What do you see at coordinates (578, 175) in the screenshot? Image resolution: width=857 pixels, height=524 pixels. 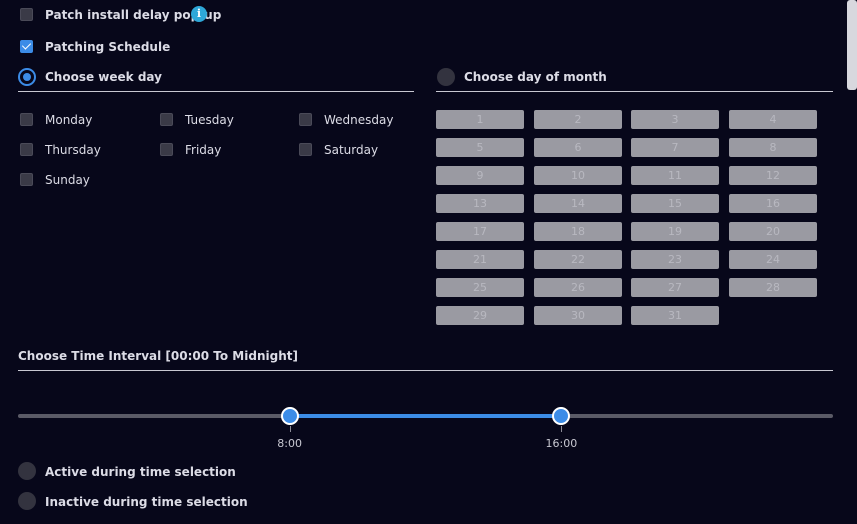 I see `month-day-button: 10` at bounding box center [578, 175].